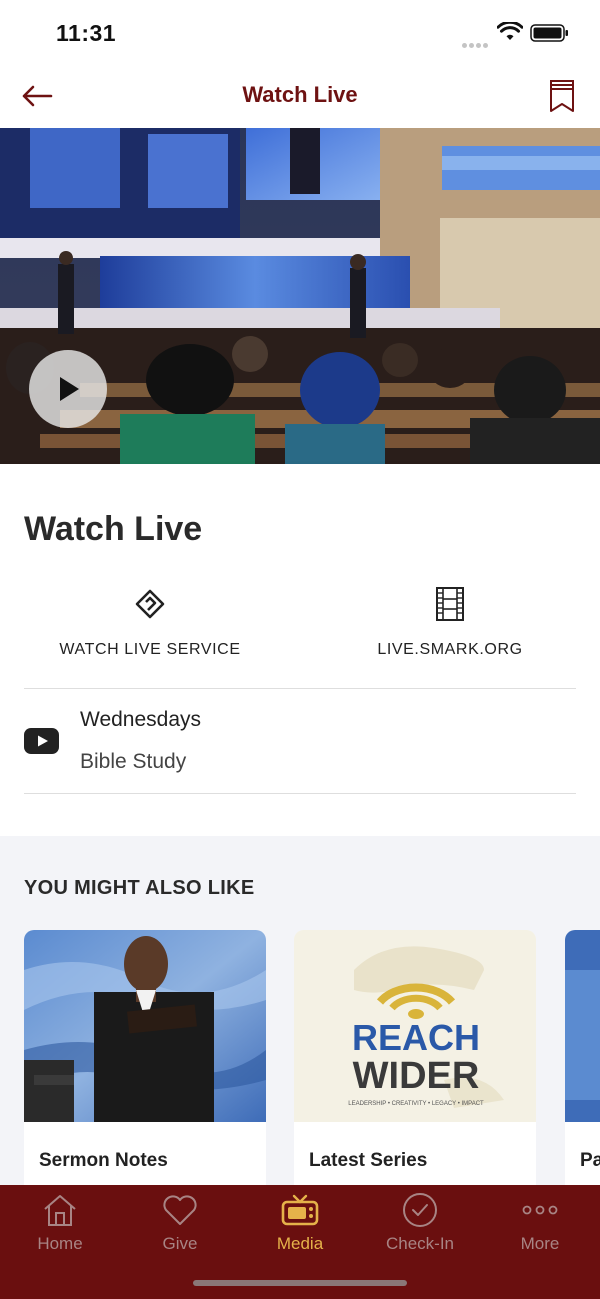  I want to click on battery-icon, so click(549, 33).